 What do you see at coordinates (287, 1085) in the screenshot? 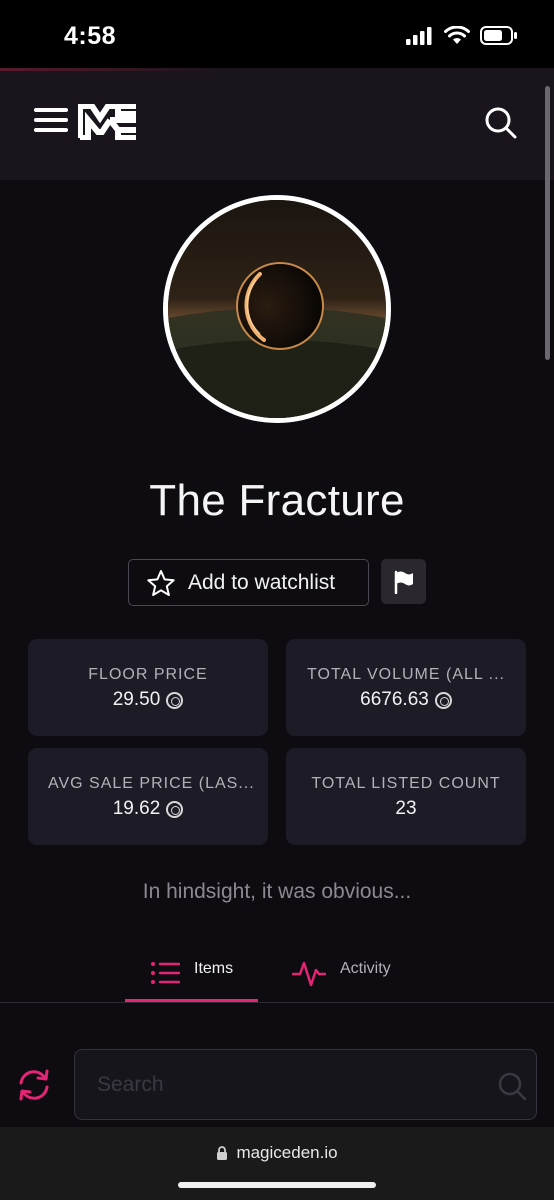
I see `search-input` at bounding box center [287, 1085].